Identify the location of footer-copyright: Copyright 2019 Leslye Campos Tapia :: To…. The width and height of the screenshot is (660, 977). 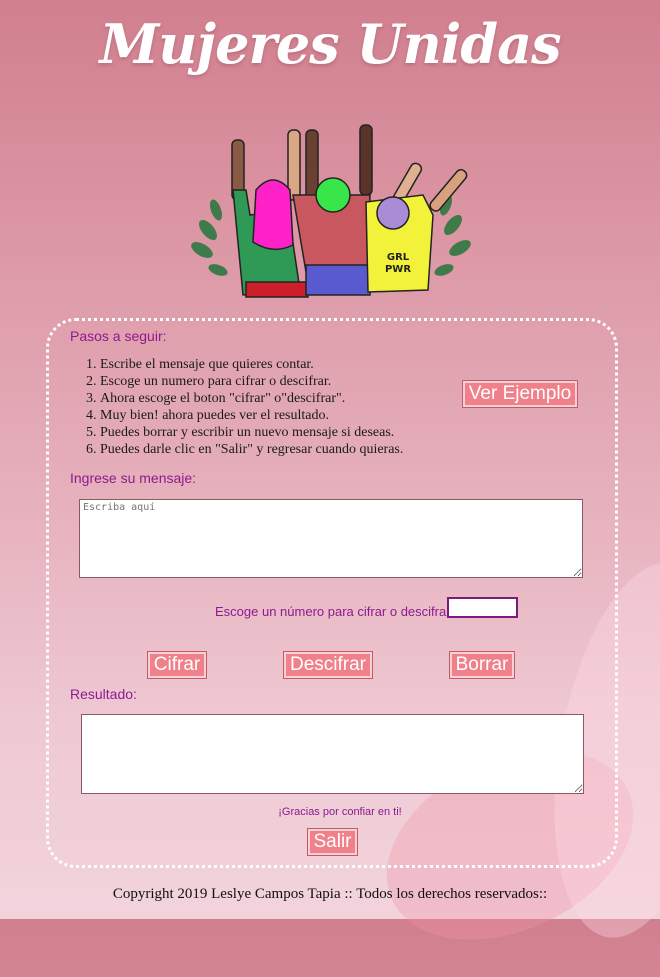
(330, 894).